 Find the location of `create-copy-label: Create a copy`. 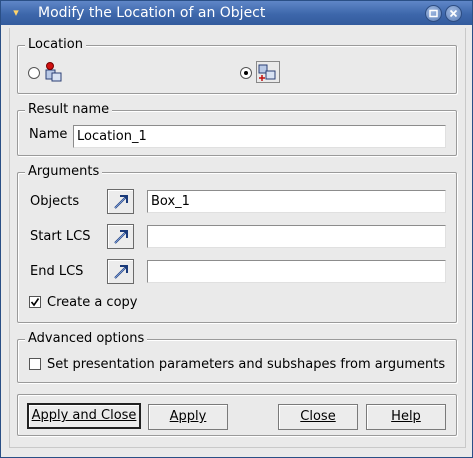

create-copy-label: Create a copy is located at coordinates (92, 302).